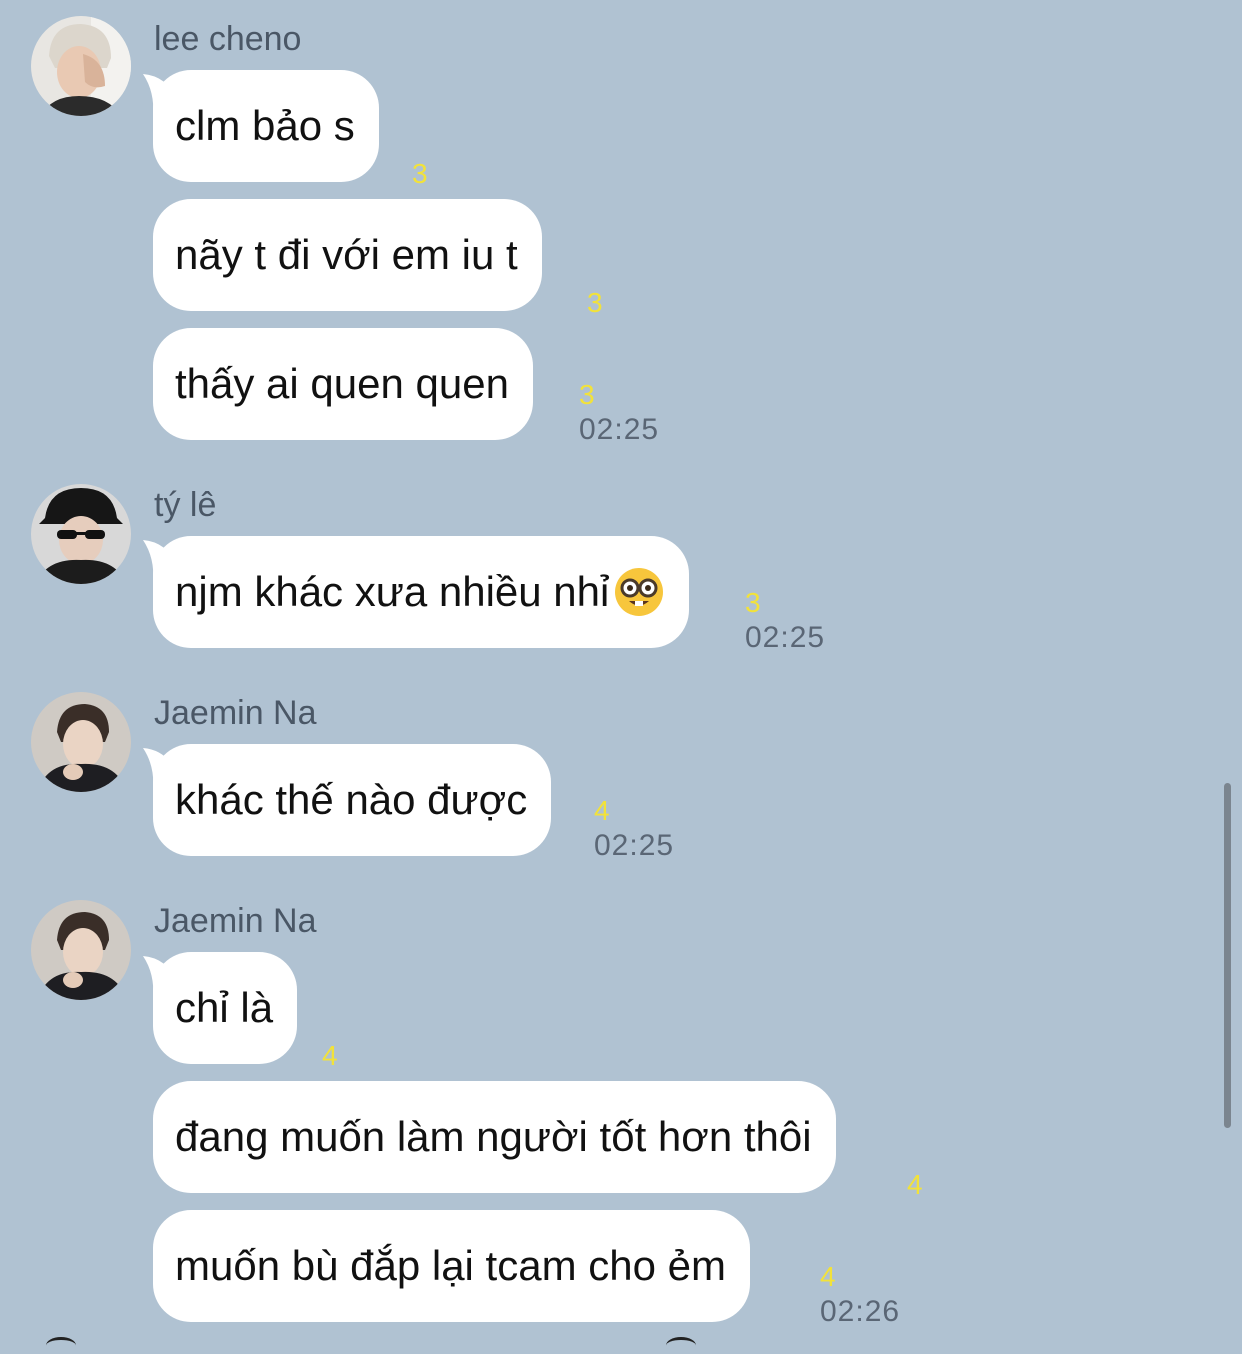 The height and width of the screenshot is (1354, 1242). I want to click on next-bubble-edge, so click(681, 1345).